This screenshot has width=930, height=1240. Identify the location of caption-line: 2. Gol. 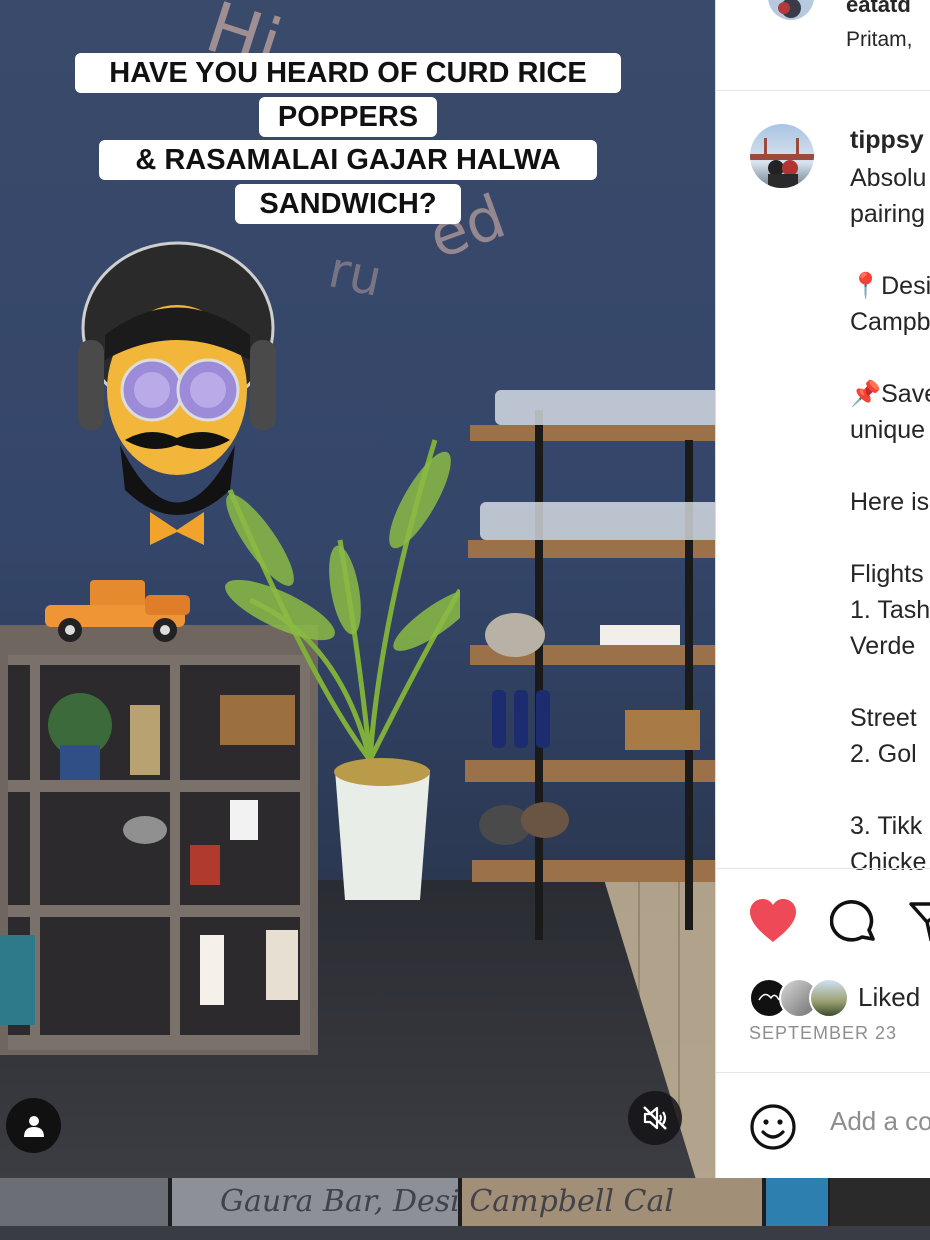
(883, 754).